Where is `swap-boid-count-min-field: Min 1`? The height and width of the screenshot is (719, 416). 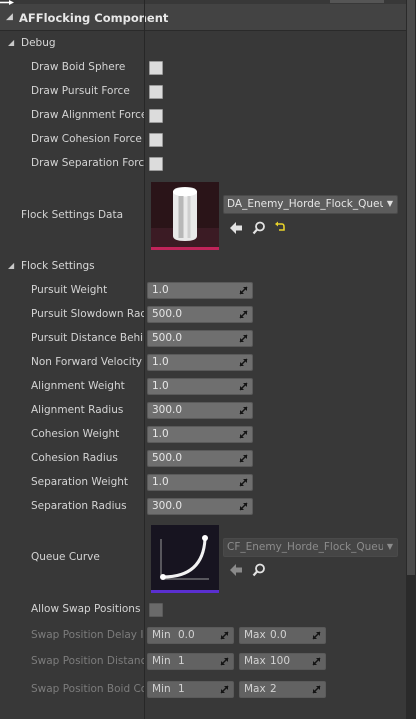
swap-boid-count-min-field: Min 1 is located at coordinates (190, 689).